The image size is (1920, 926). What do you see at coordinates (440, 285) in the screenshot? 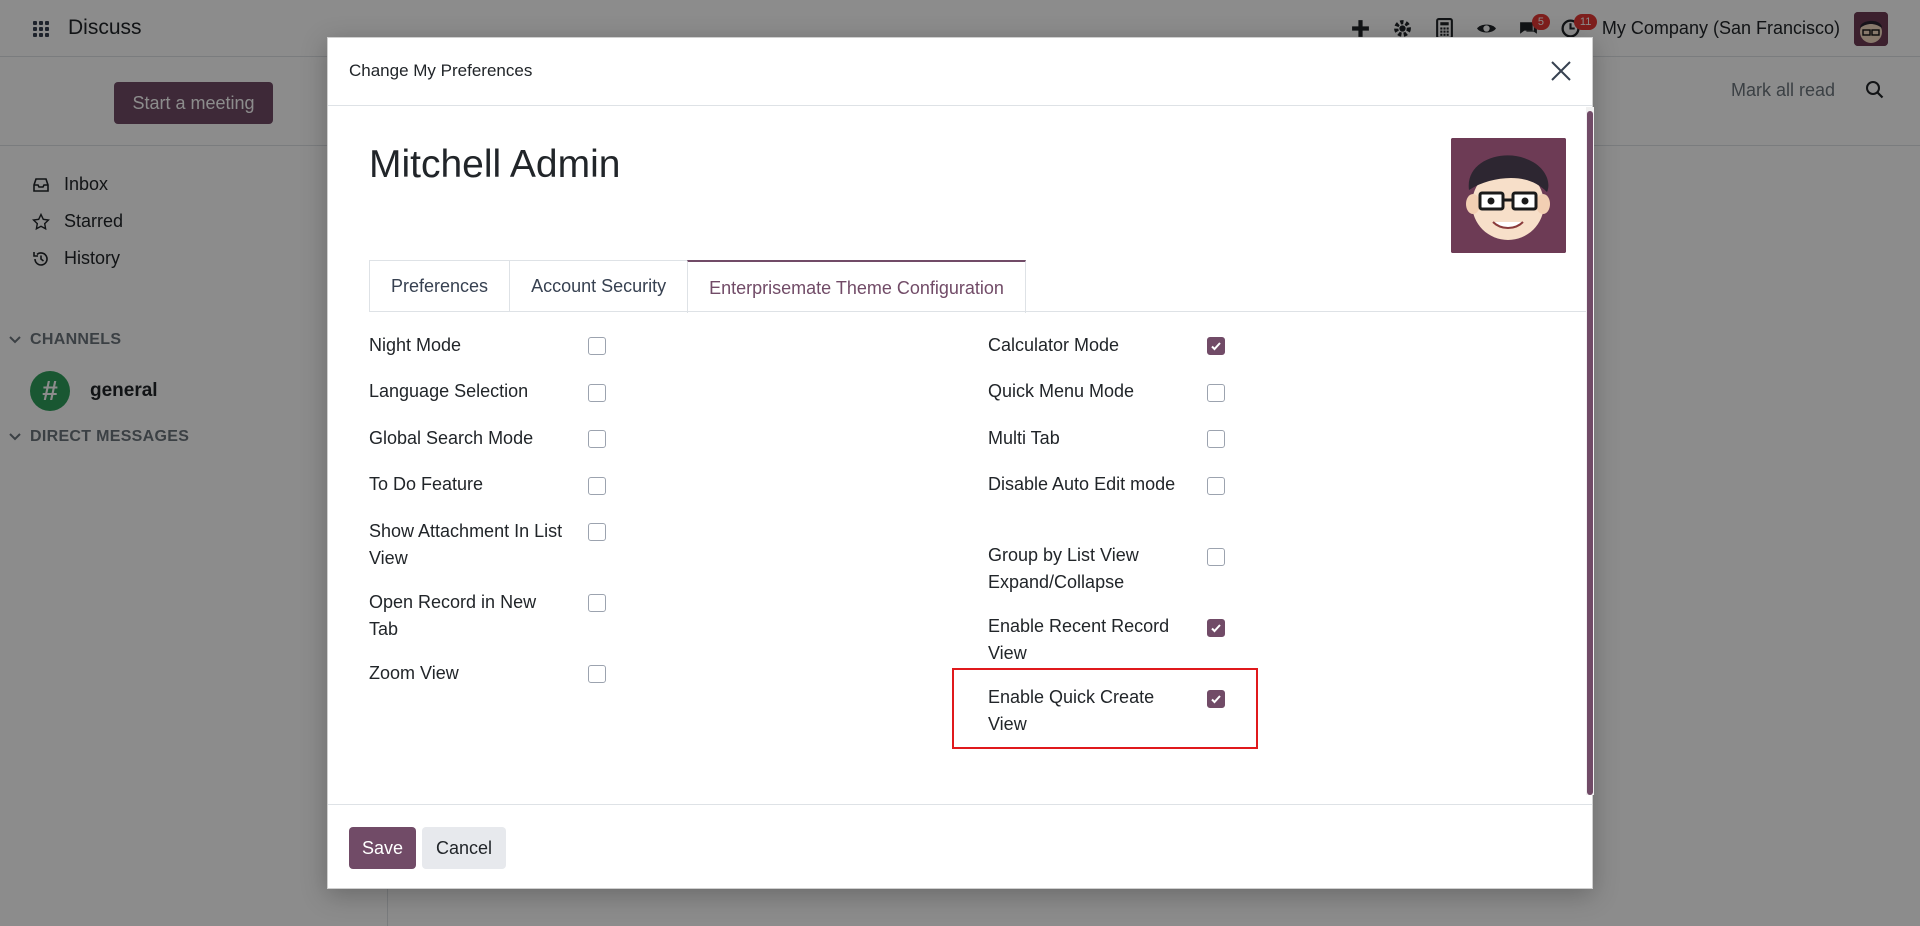
I see `tab-preferences: Preferences` at bounding box center [440, 285].